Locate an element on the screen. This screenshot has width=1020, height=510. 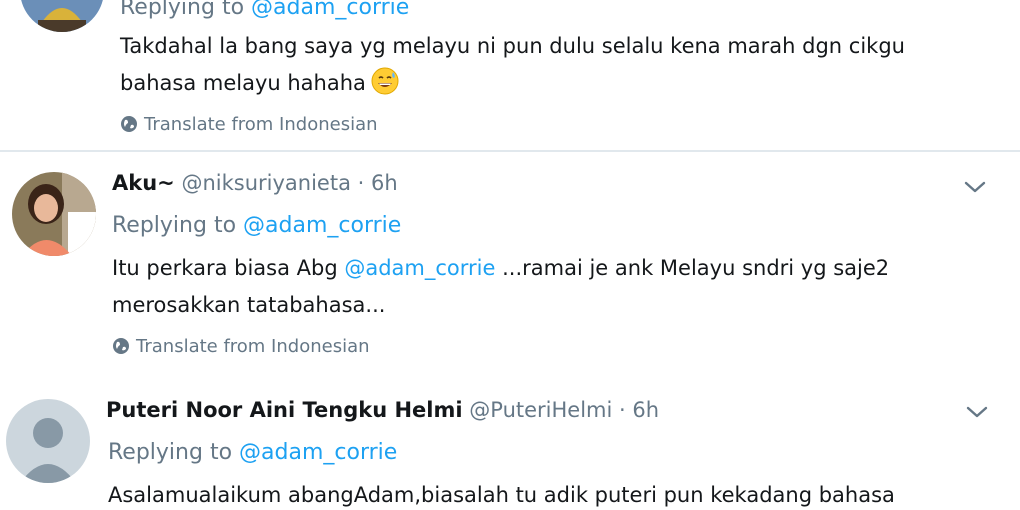
mention-link: @adam_corrie is located at coordinates (419, 268).